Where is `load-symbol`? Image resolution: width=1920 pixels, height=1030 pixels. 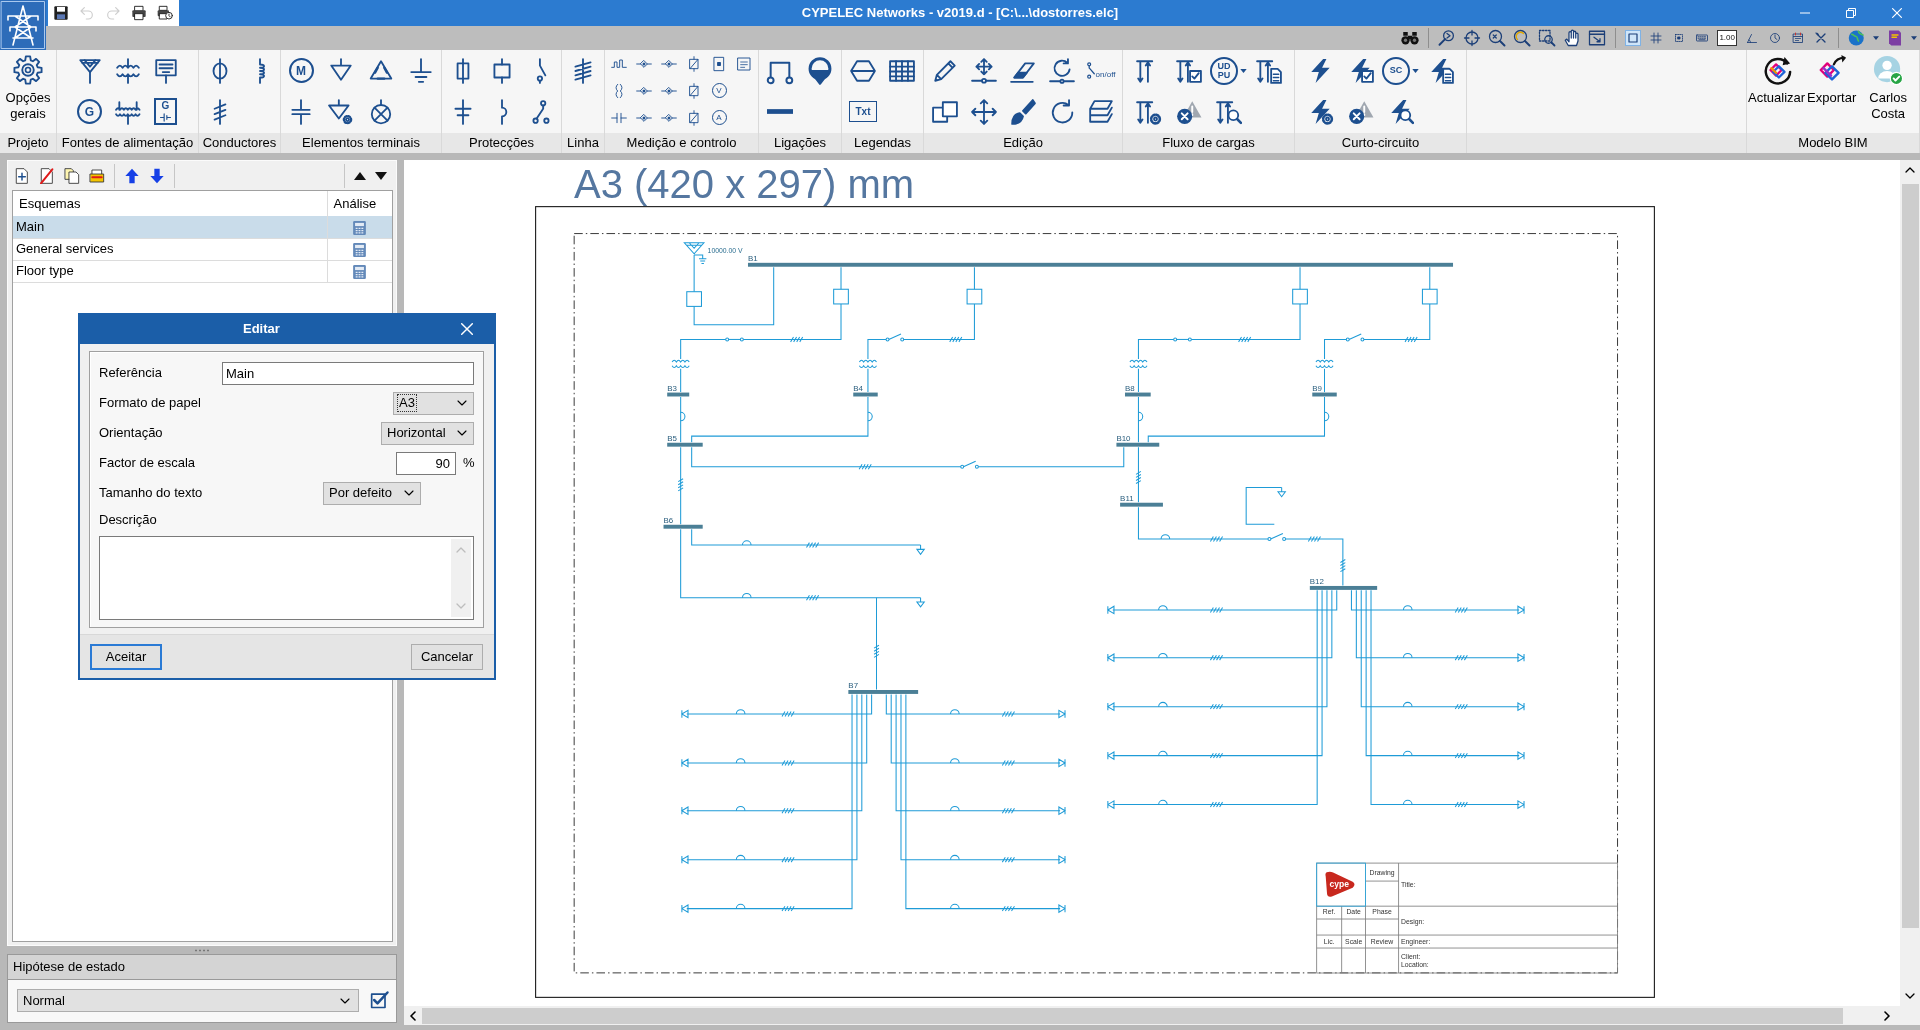
load-symbol is located at coordinates (921, 549).